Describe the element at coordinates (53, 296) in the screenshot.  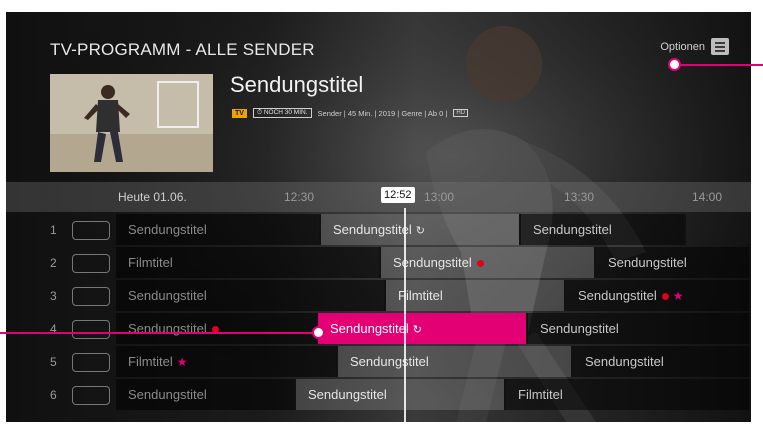
I see `channel-number: 3` at that location.